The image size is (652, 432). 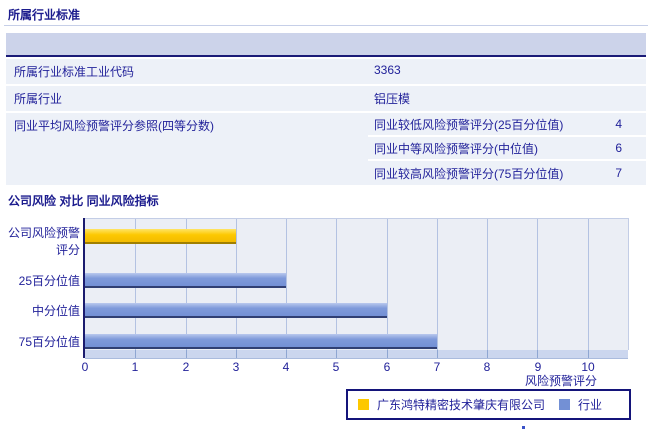 I want to click on sub-row-low-risk: 同业较低风险预警评分(25百分位值) 4, so click(x=507, y=125).